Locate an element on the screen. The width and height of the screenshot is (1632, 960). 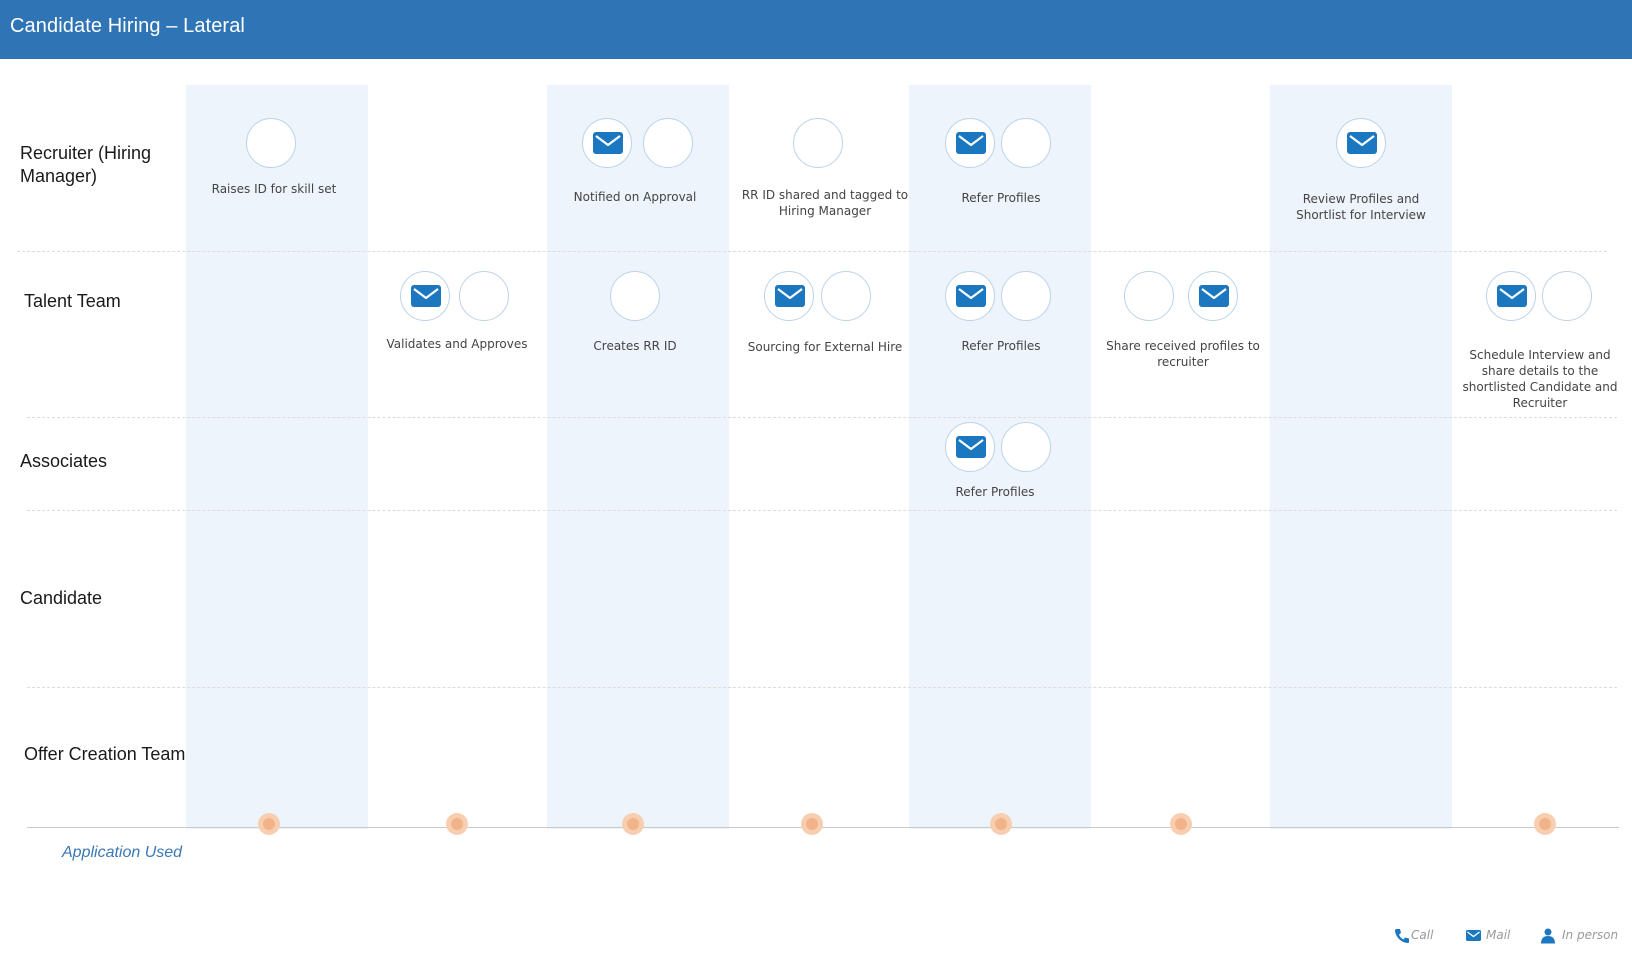
lane-label-associates: Associates is located at coordinates (64, 461).